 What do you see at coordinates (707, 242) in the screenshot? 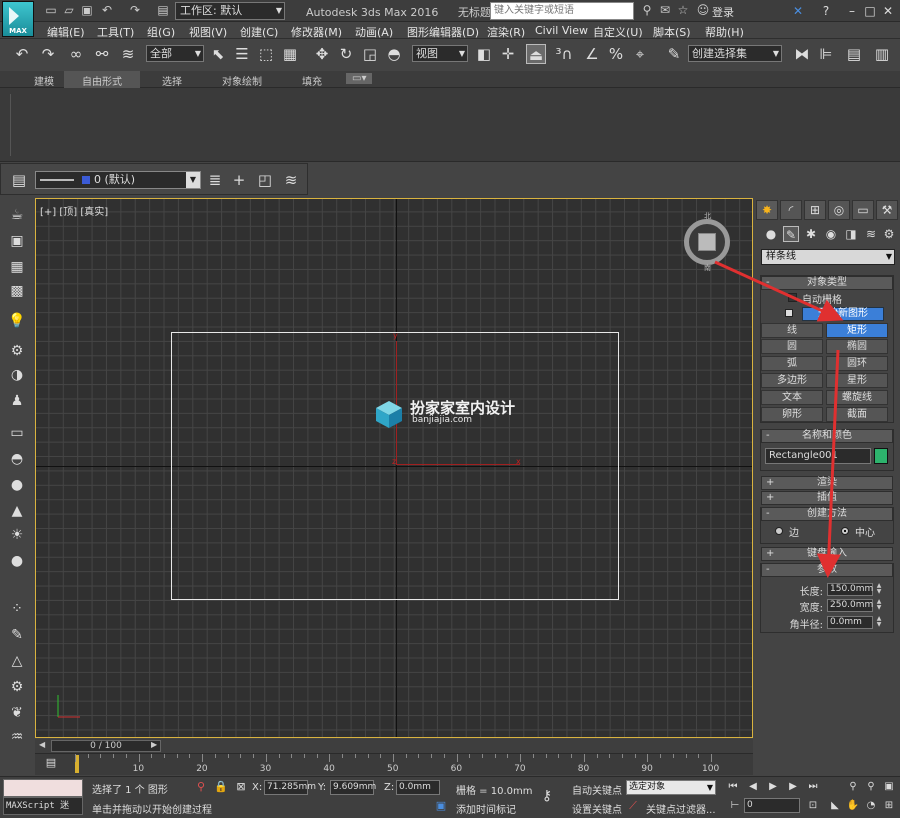
I see `viewcube` at bounding box center [707, 242].